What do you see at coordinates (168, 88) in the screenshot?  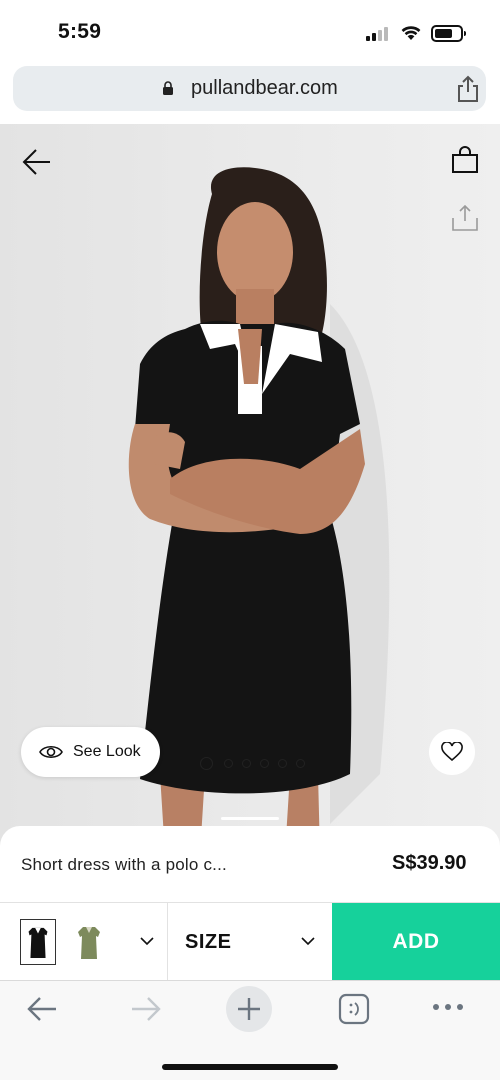 I see `lock-icon` at bounding box center [168, 88].